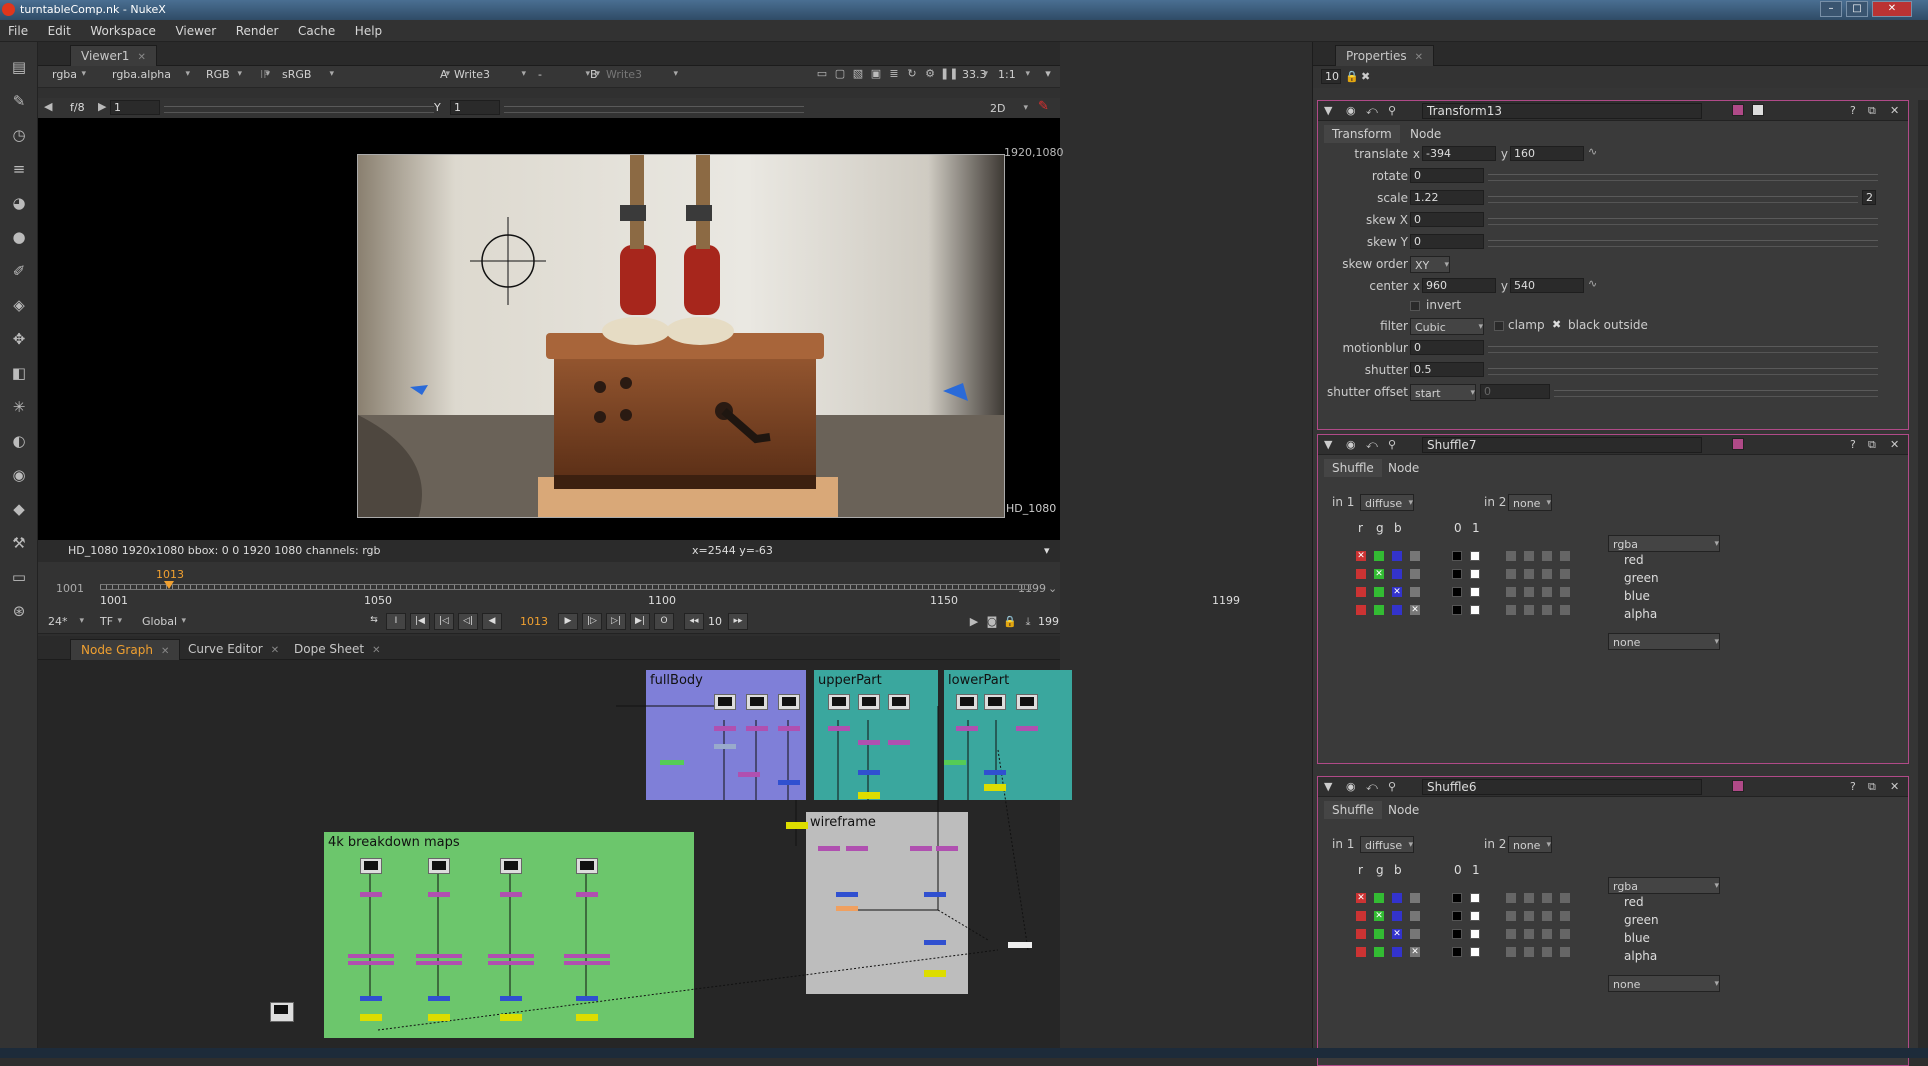 The width and height of the screenshot is (1928, 1066). What do you see at coordinates (1387, 503) in the screenshot?
I see `in1-dropdown: diffuse` at bounding box center [1387, 503].